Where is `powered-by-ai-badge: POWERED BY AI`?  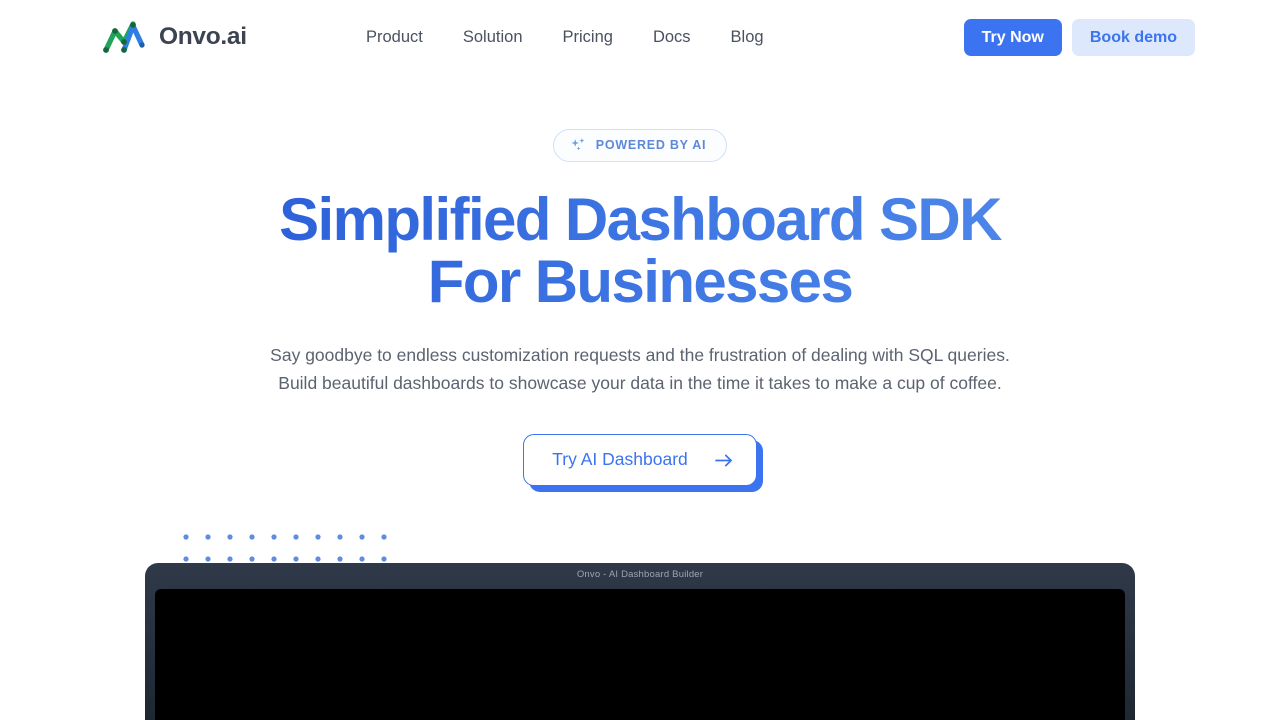
powered-by-ai-badge: POWERED BY AI is located at coordinates (640, 145).